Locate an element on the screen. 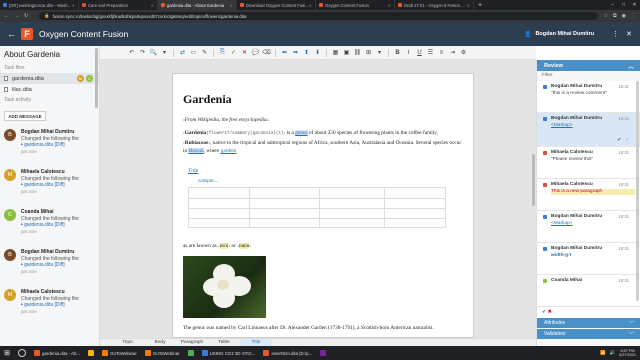 The width and height of the screenshot is (640, 360). close-window-icon: ✕ is located at coordinates (634, 5).